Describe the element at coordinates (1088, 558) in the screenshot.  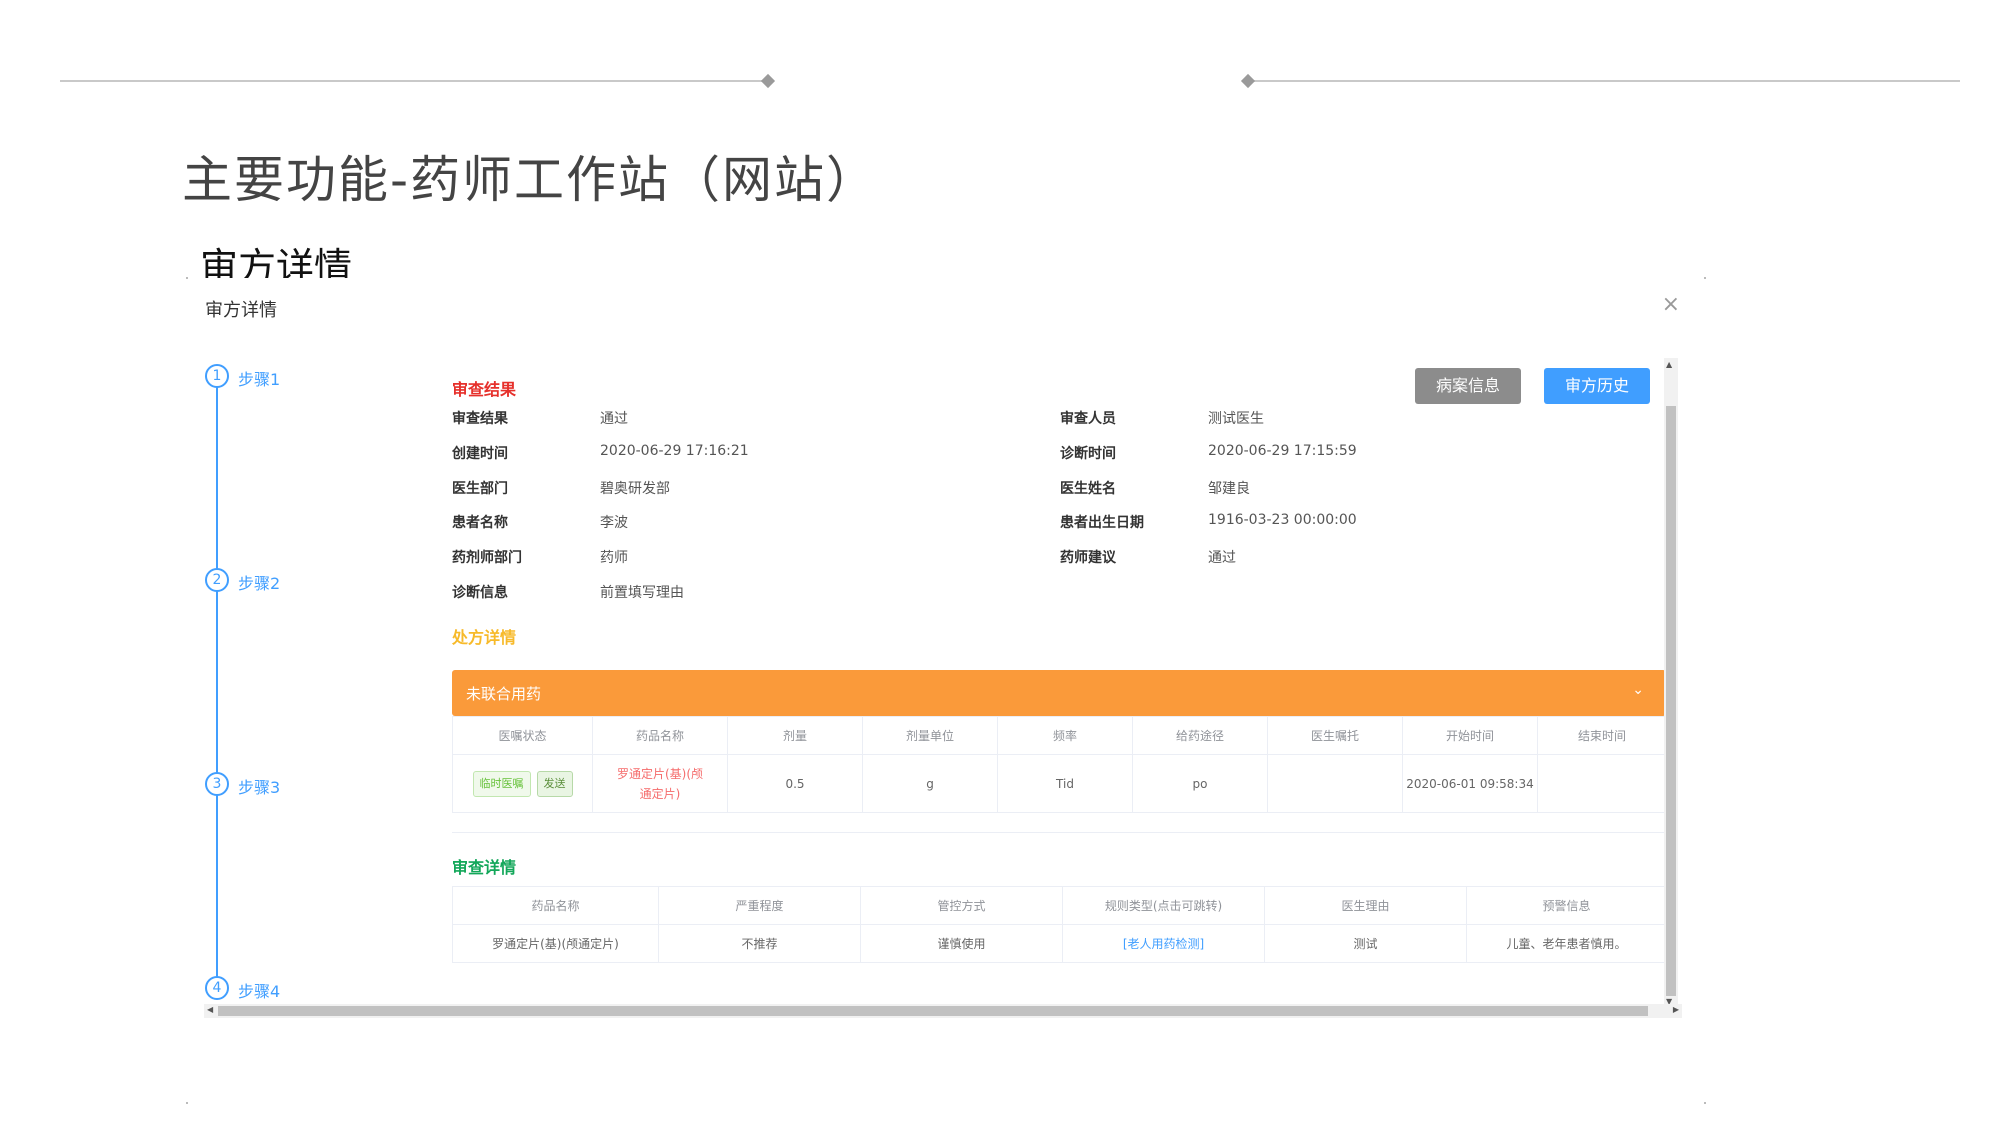
I see `info-label: 药师建议` at that location.